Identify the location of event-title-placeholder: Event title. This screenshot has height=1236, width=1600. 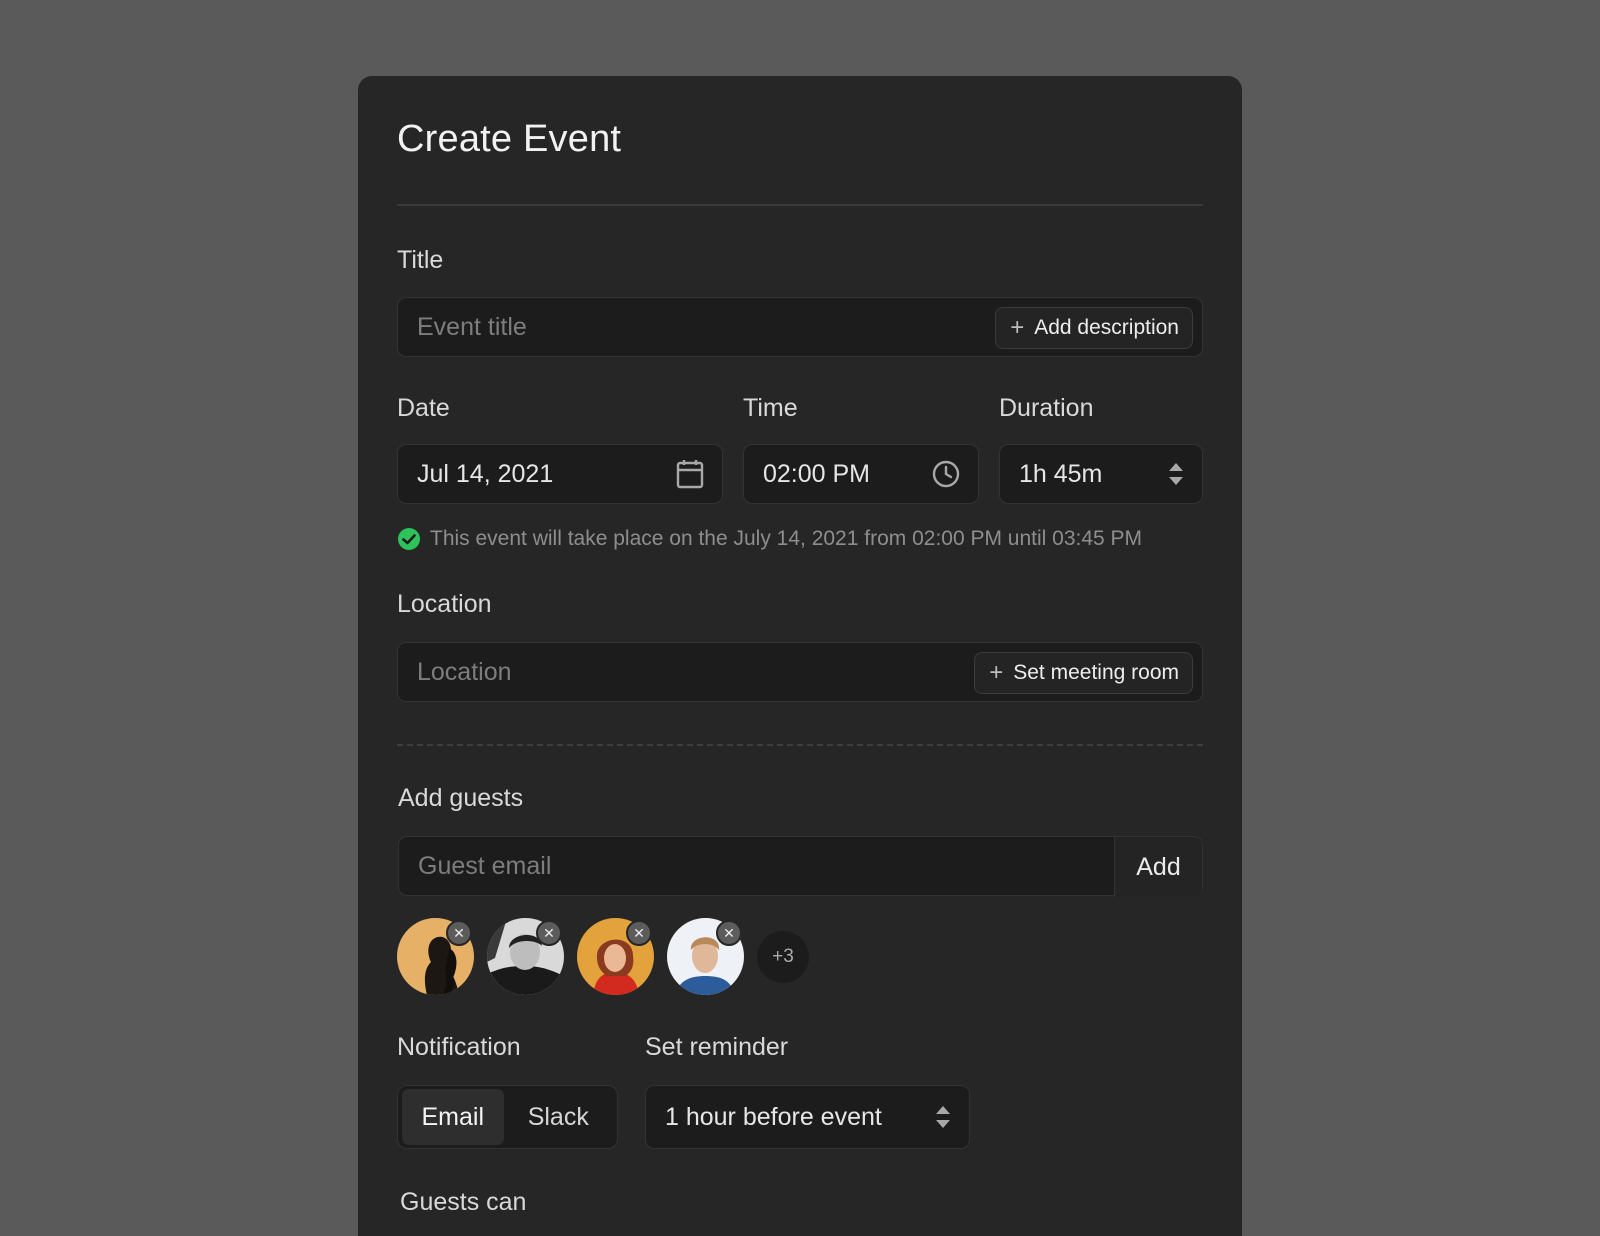
(472, 326).